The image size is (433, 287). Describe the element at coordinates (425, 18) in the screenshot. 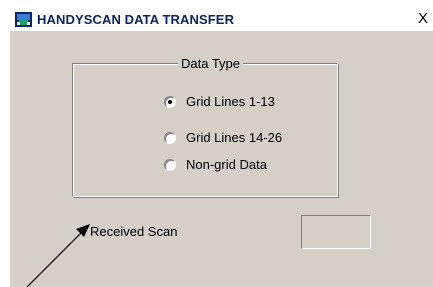

I see `close-button: X` at that location.